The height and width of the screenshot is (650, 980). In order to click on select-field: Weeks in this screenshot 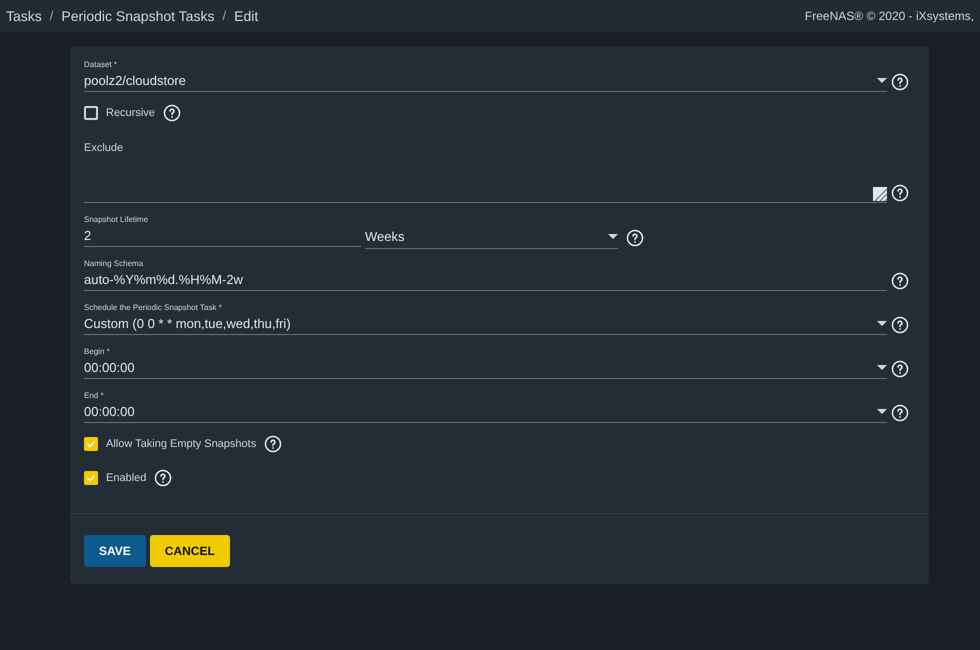, I will do `click(491, 237)`.